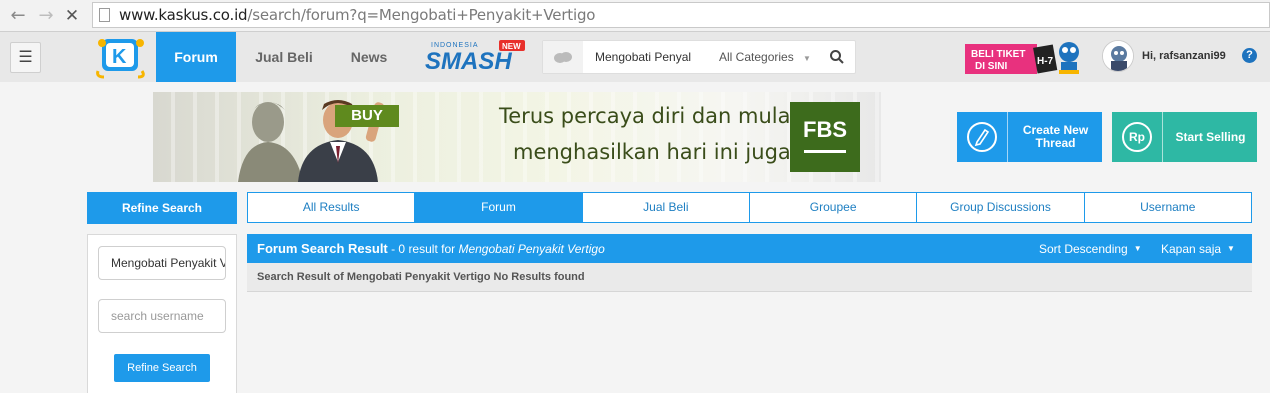  What do you see at coordinates (998, 54) in the screenshot?
I see `promo-line1: BELI TIKET` at bounding box center [998, 54].